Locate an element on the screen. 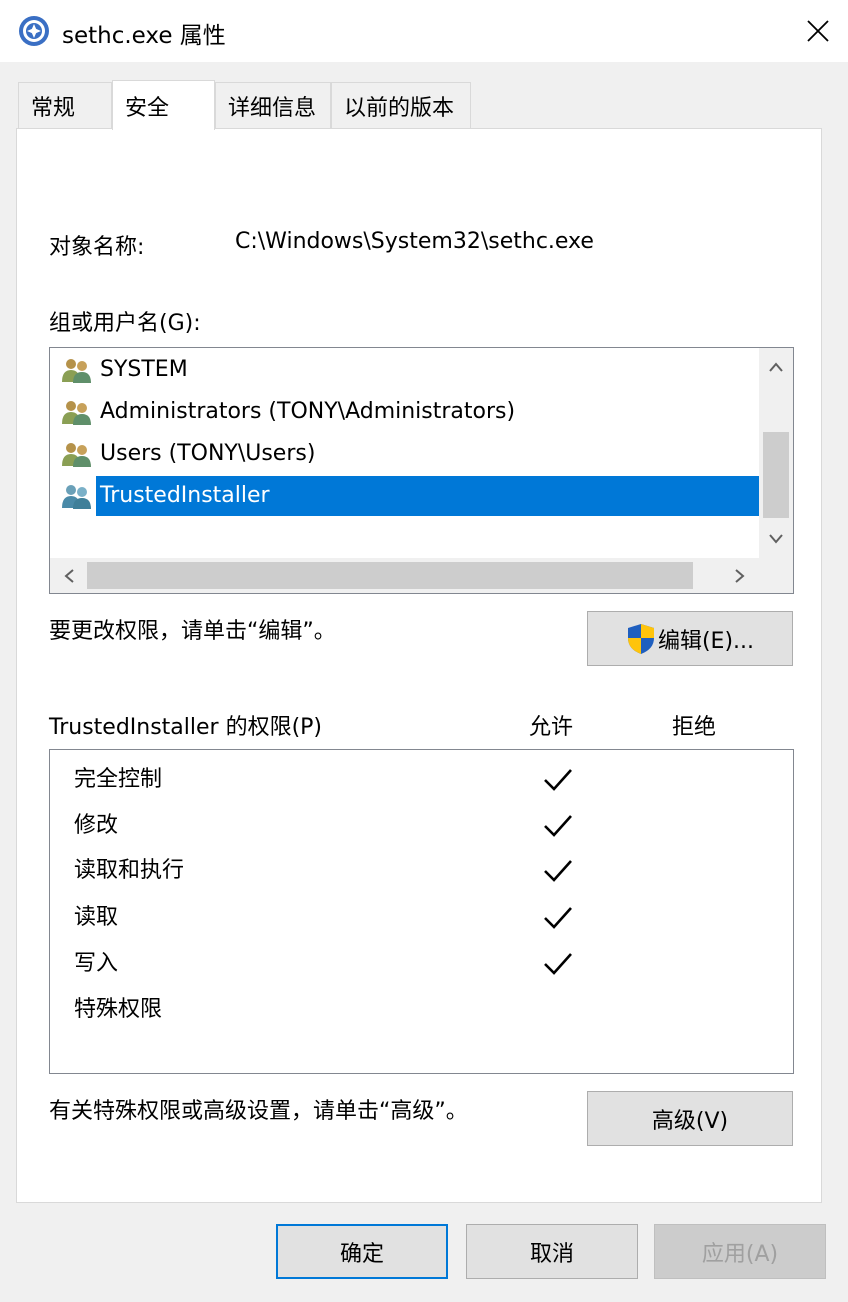 Image resolution: width=848 pixels, height=1302 pixels. title-bar: sethc.exe 属性 is located at coordinates (424, 31).